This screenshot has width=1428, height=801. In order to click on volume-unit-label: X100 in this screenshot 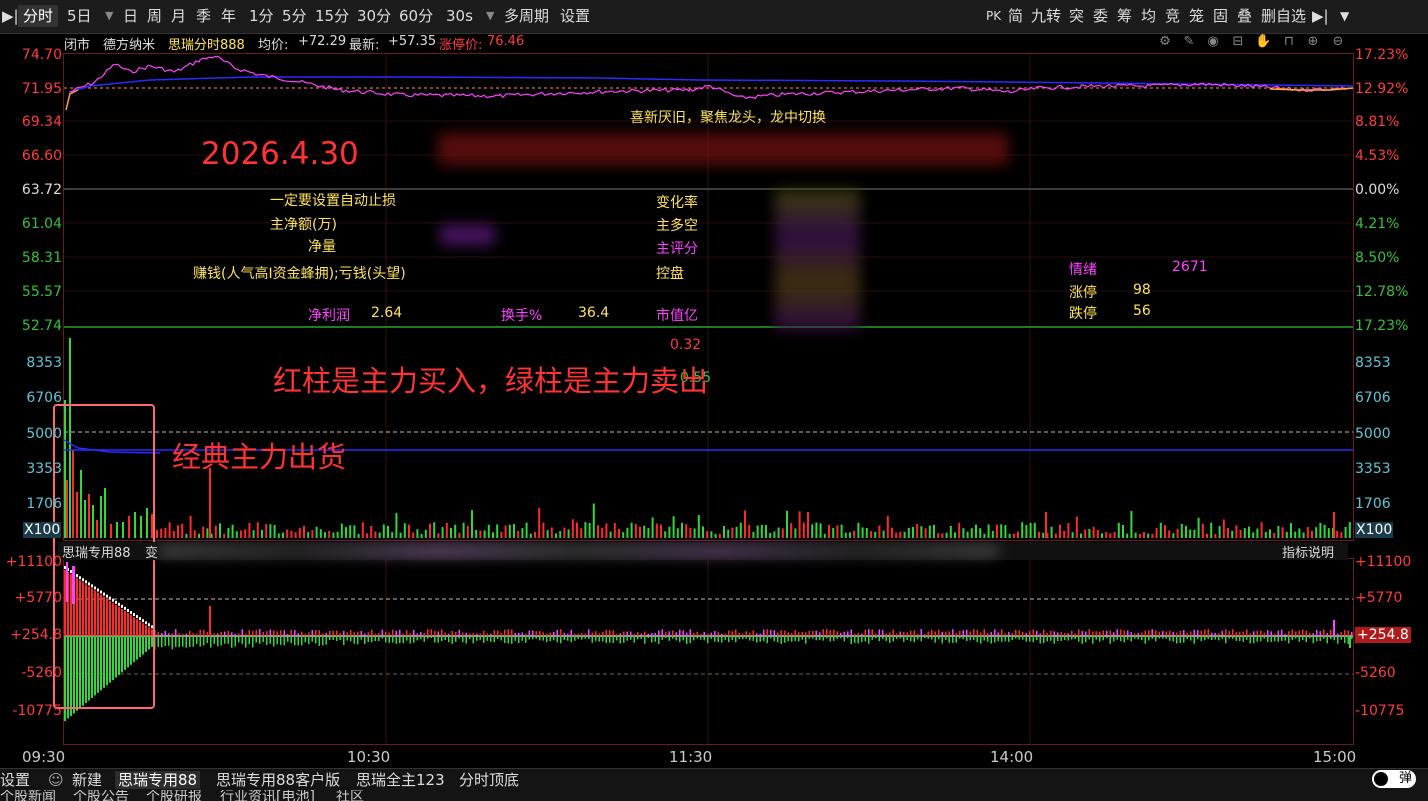, I will do `click(42, 530)`.